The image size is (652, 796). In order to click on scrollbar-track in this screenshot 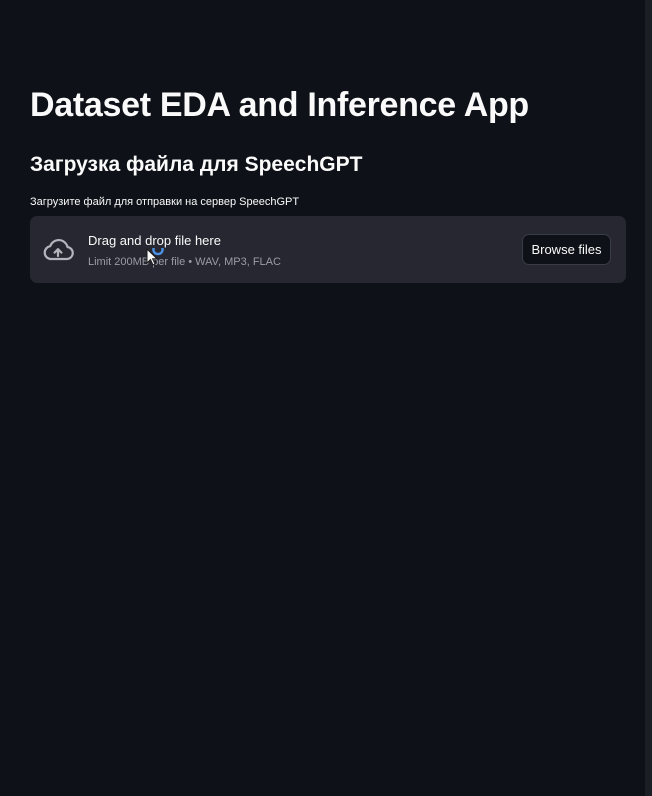, I will do `click(648, 398)`.